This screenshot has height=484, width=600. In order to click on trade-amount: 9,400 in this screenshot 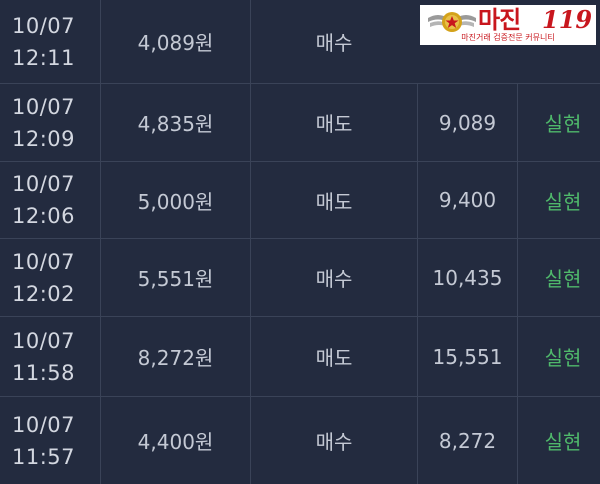, I will do `click(467, 200)`.